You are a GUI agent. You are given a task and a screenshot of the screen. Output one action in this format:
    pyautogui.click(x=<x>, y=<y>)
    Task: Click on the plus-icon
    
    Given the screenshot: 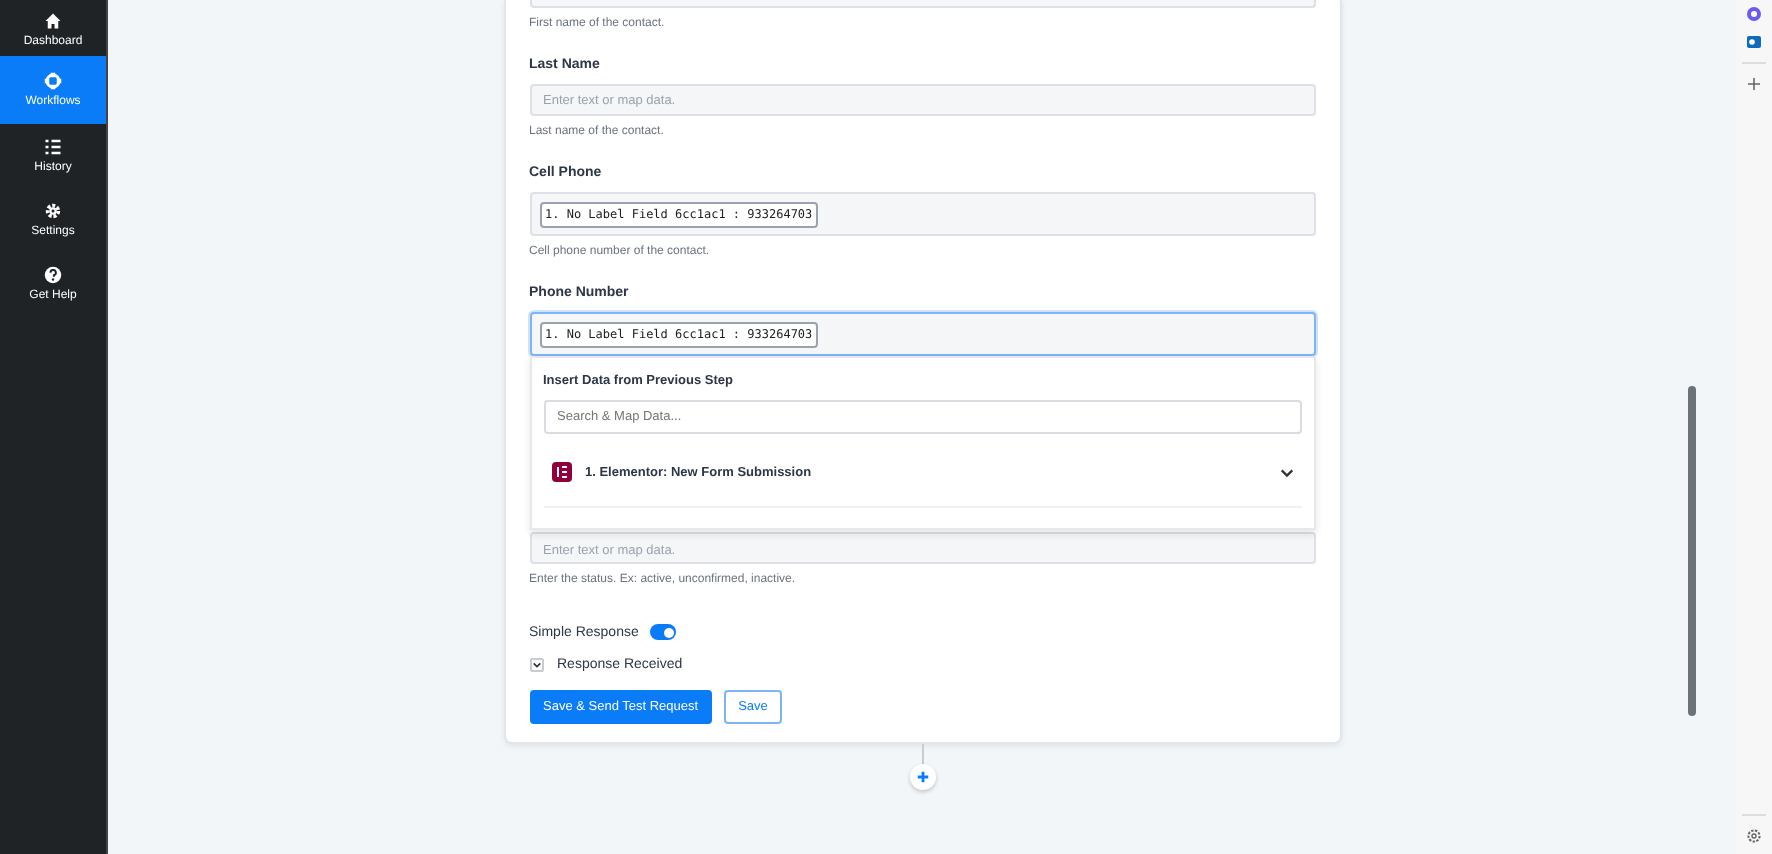 What is the action you would take?
    pyautogui.click(x=922, y=777)
    